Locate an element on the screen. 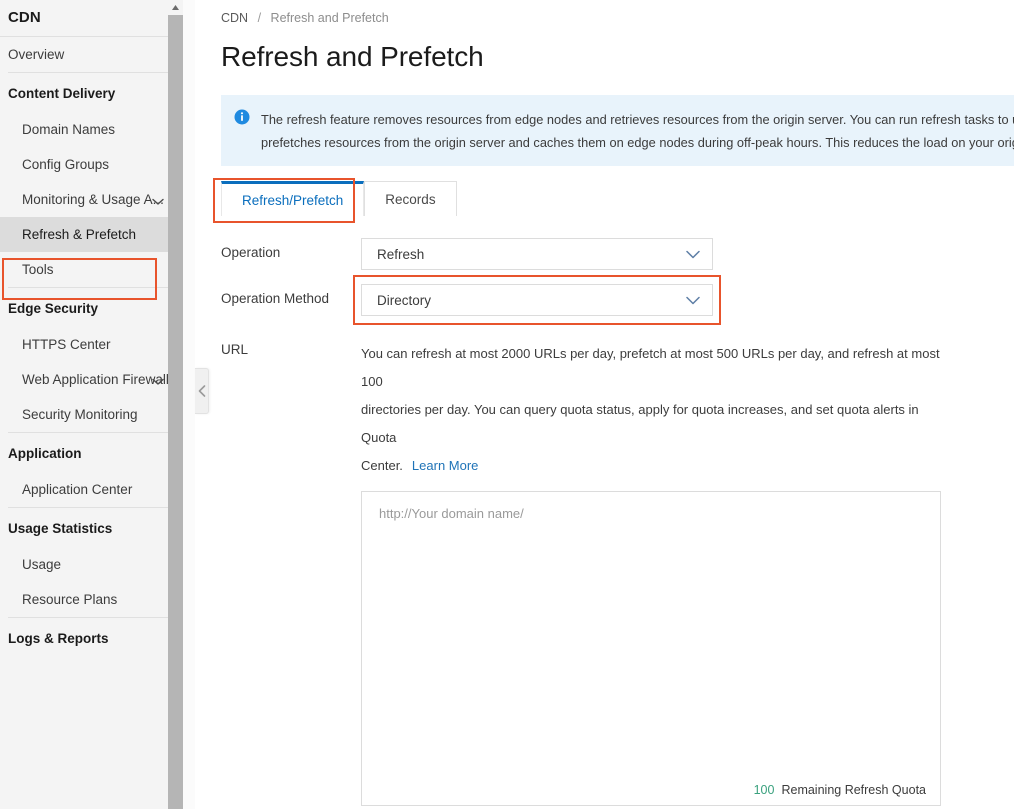 This screenshot has width=1014, height=809. tab-label: Refresh/Prefetch is located at coordinates (293, 200).